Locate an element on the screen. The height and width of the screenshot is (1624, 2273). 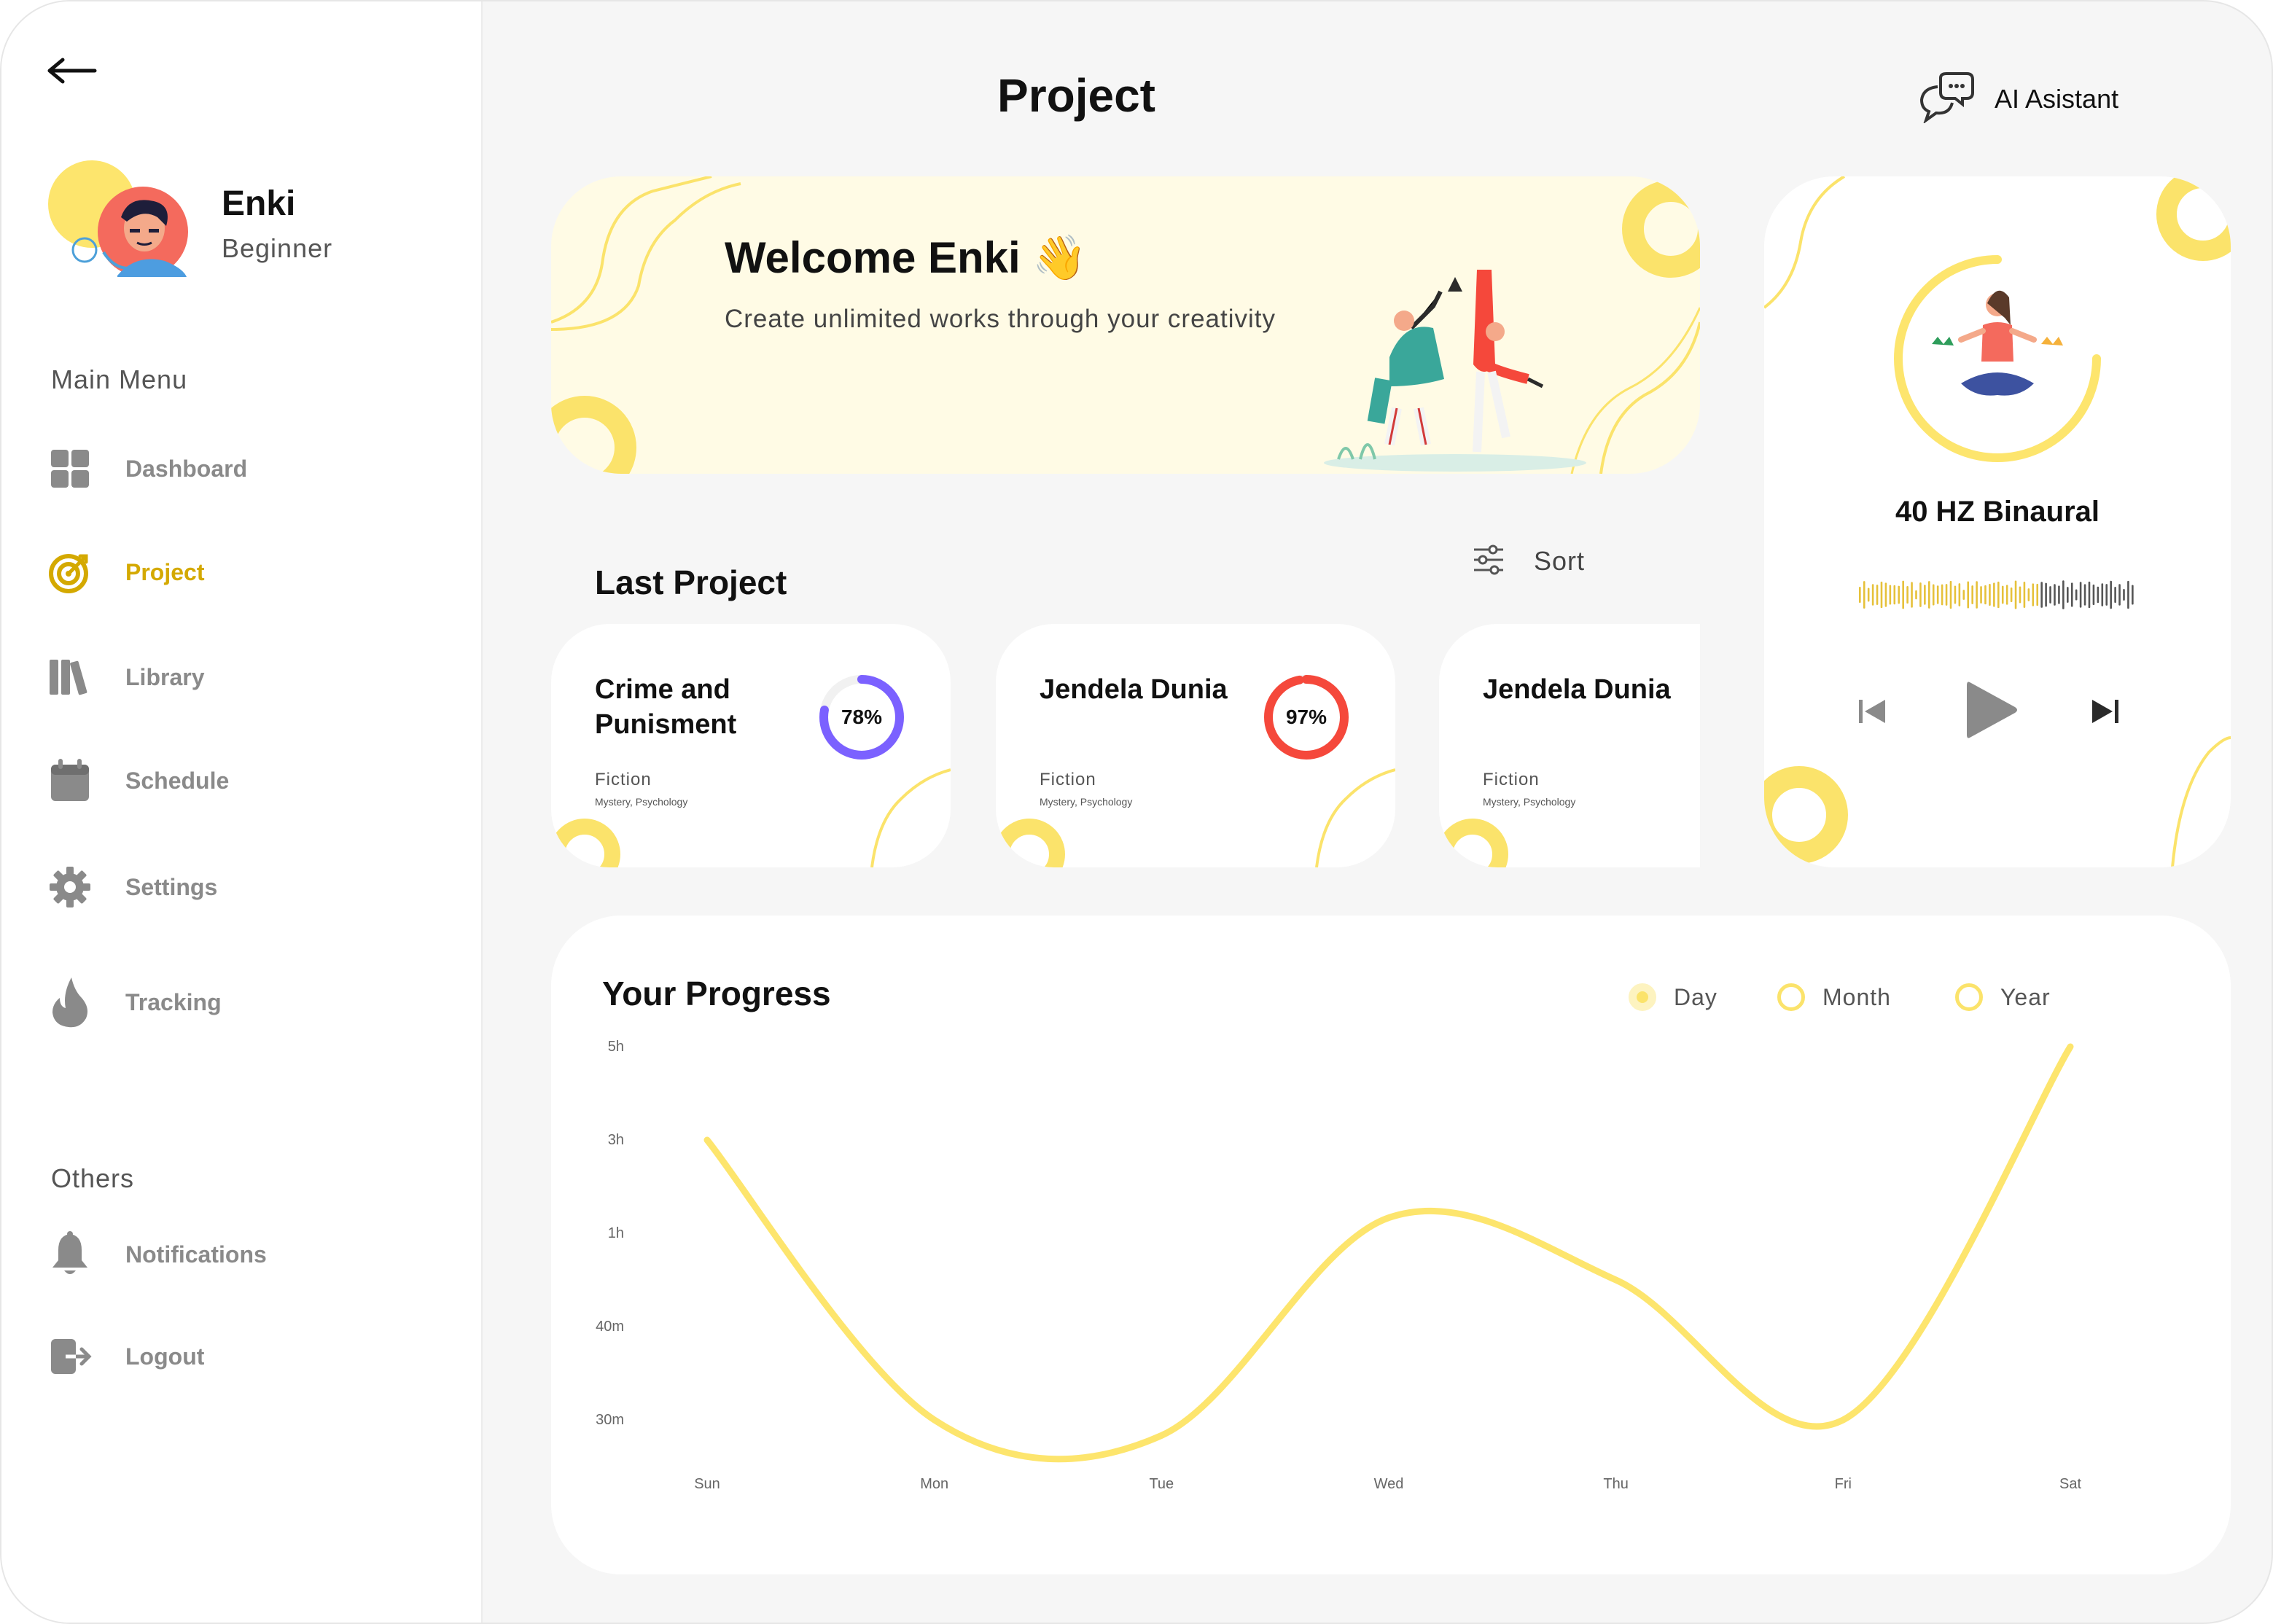
nav-library: Library is located at coordinates (237, 677).